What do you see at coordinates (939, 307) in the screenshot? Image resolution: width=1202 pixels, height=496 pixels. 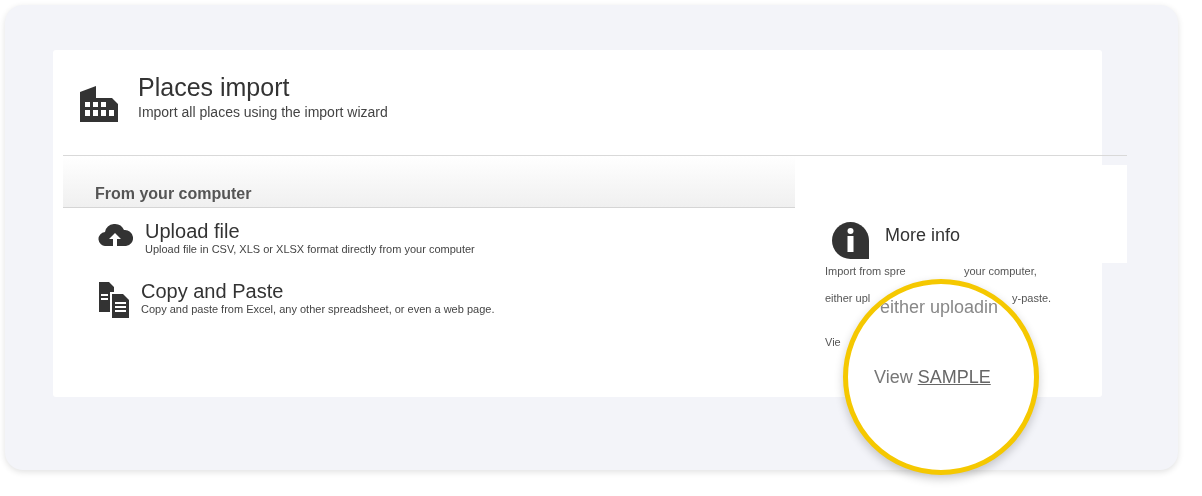 I see `magnified-text: either uploadin` at bounding box center [939, 307].